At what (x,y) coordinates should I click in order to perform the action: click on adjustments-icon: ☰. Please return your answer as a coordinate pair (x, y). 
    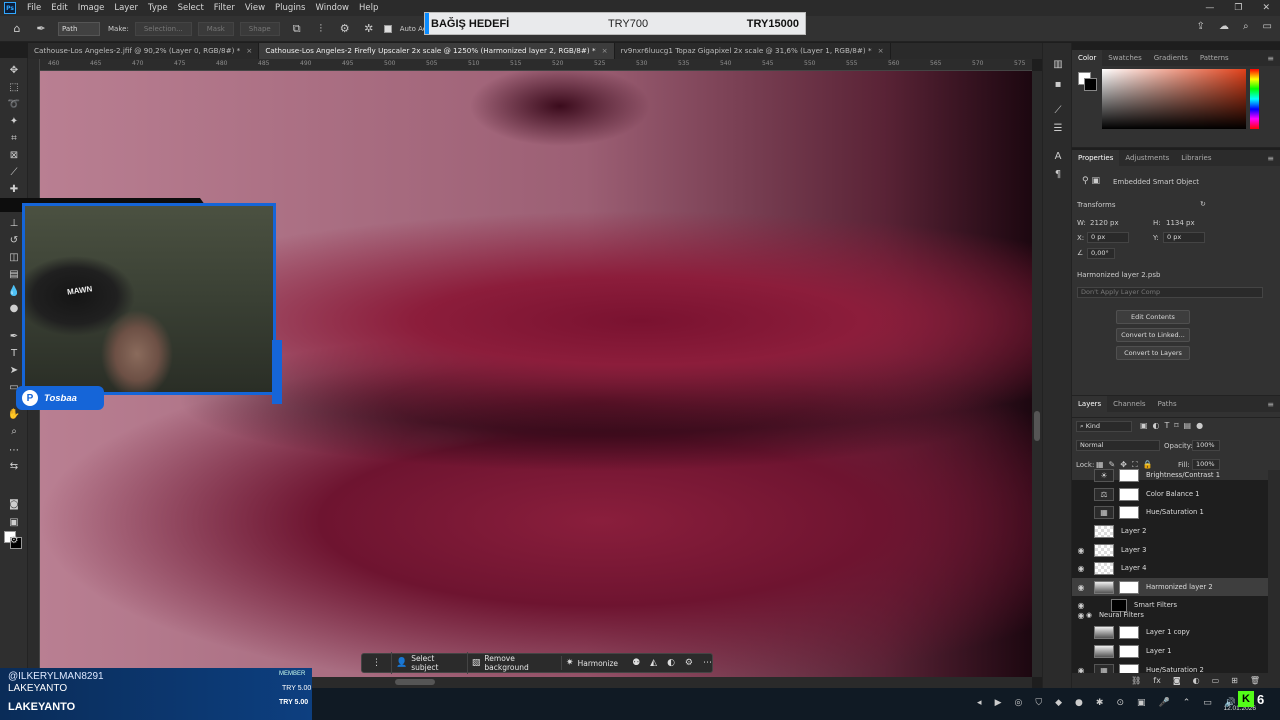
    Looking at the image, I should click on (1058, 130).